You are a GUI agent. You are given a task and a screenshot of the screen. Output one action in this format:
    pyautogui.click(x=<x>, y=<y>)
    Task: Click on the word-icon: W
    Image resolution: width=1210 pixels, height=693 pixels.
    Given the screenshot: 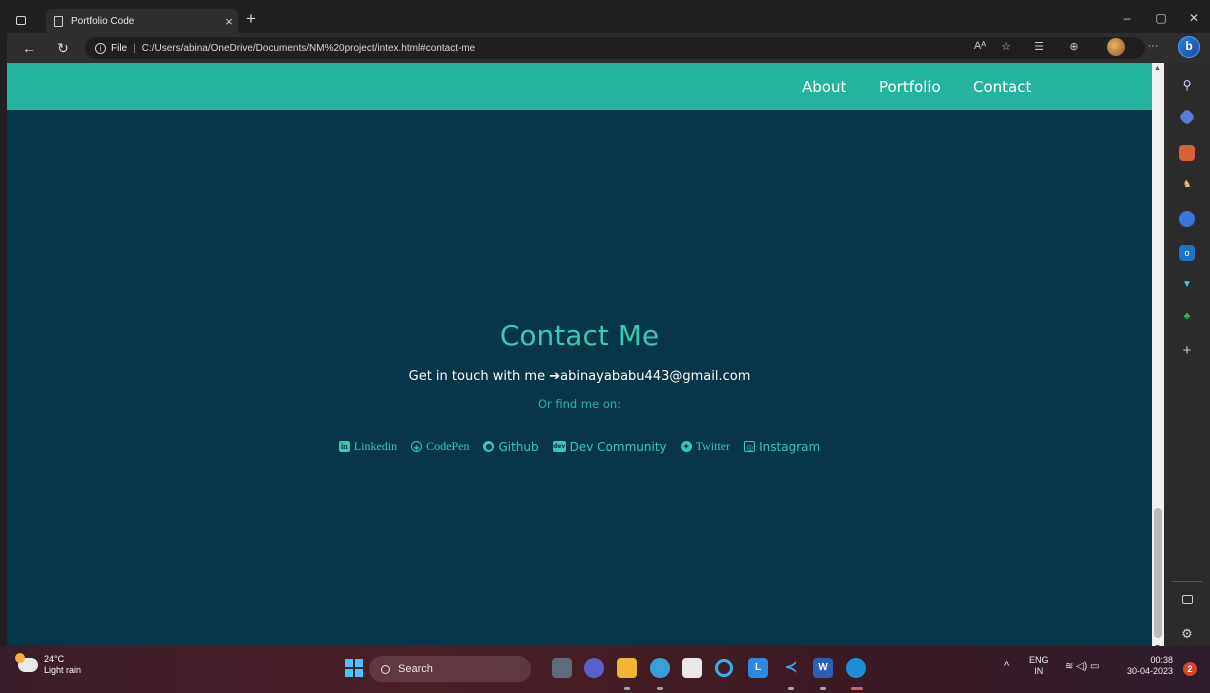 What is the action you would take?
    pyautogui.click(x=823, y=668)
    